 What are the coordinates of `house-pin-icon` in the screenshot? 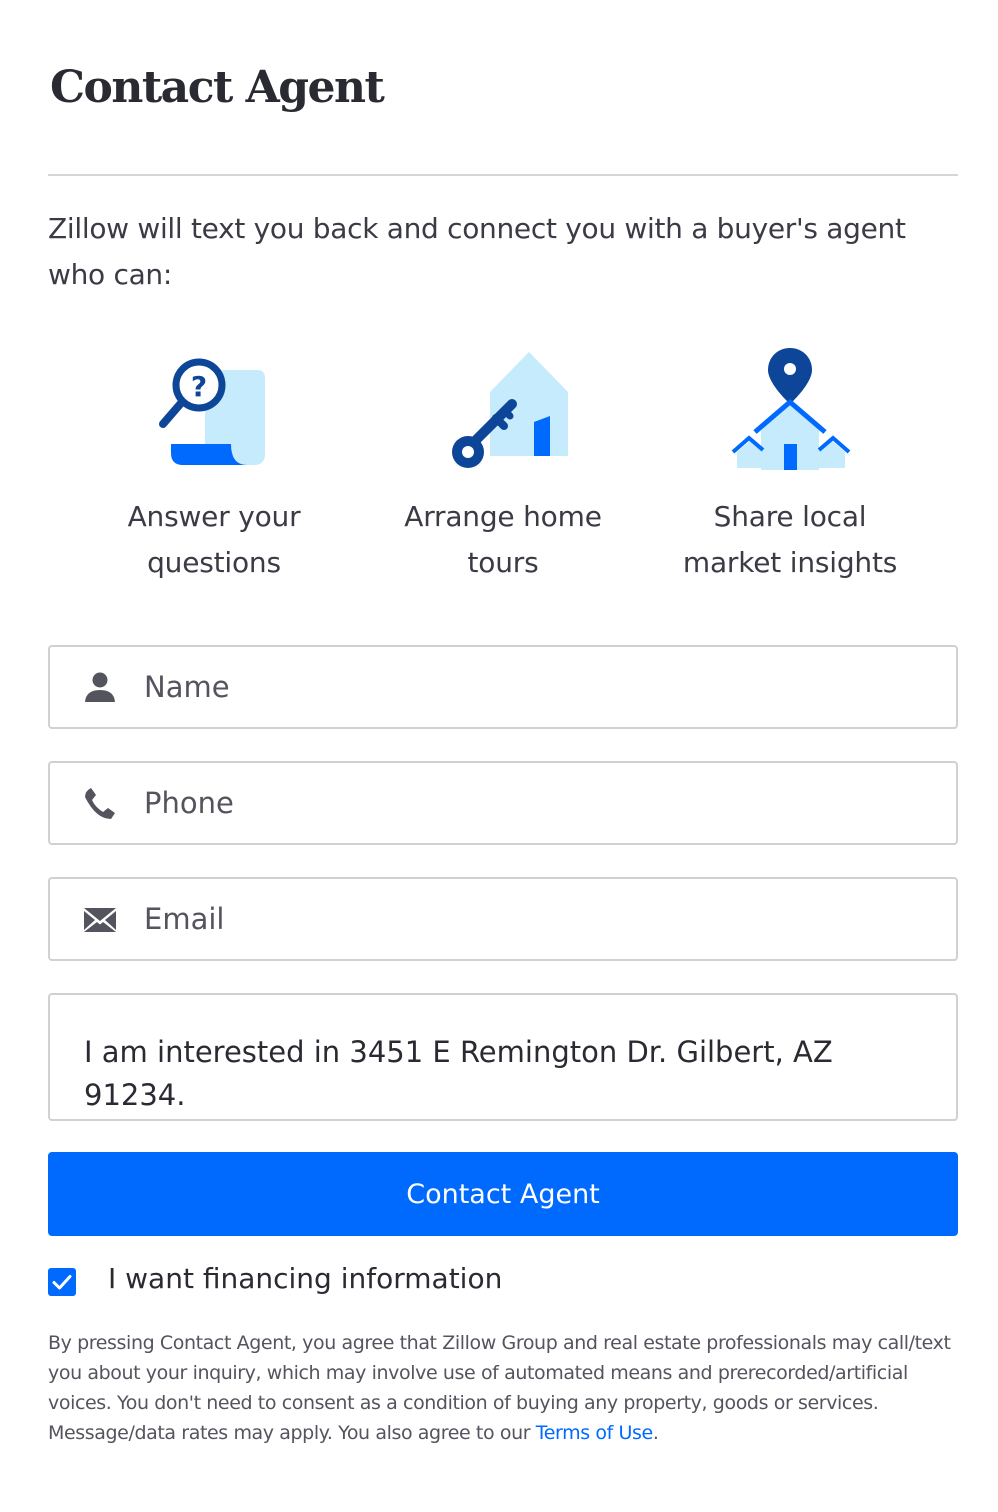 It's located at (791, 409).